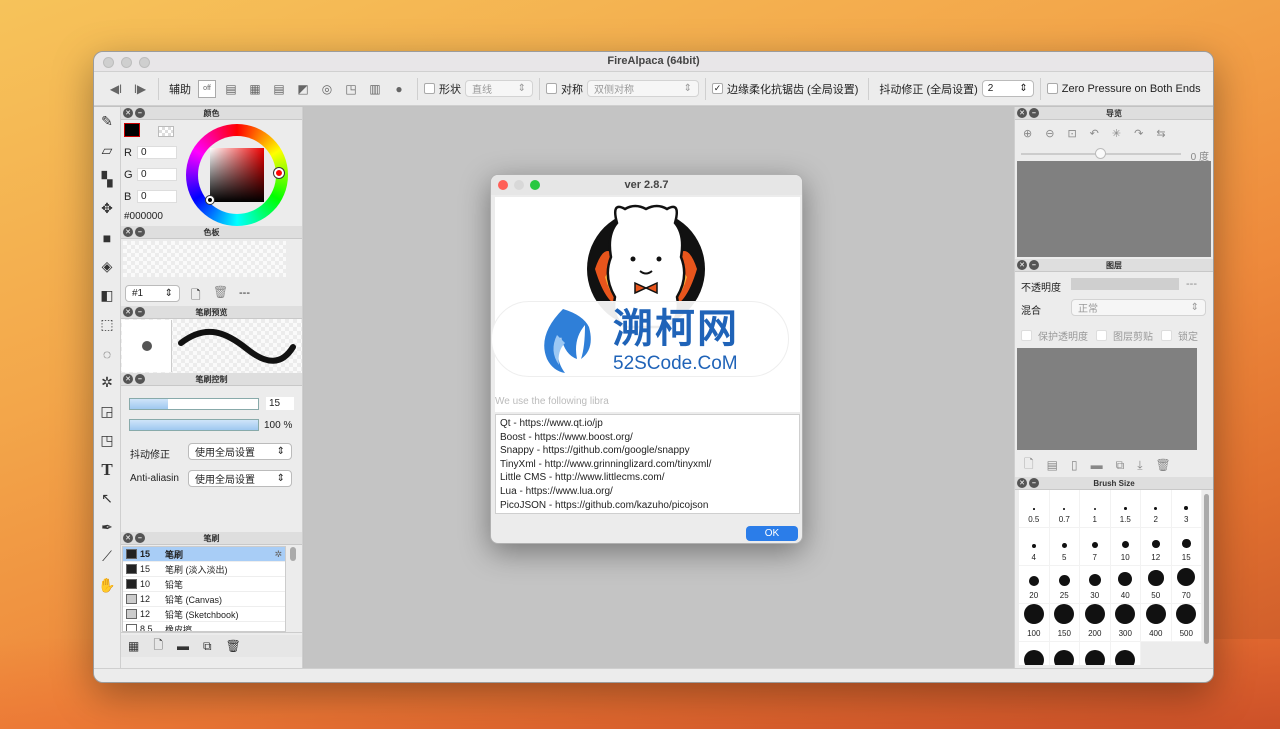 Image resolution: width=1280 pixels, height=729 pixels. I want to click on symmetry-checkbox, so click(551, 88).